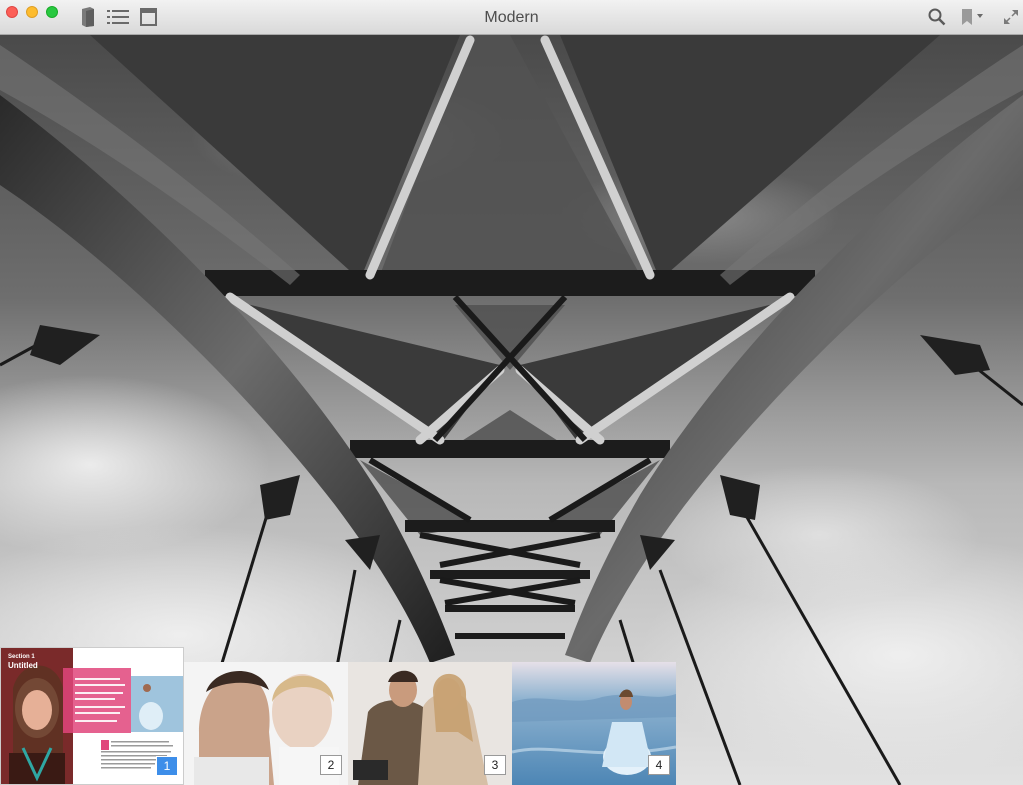 The width and height of the screenshot is (1023, 785). I want to click on search-button, so click(937, 17).